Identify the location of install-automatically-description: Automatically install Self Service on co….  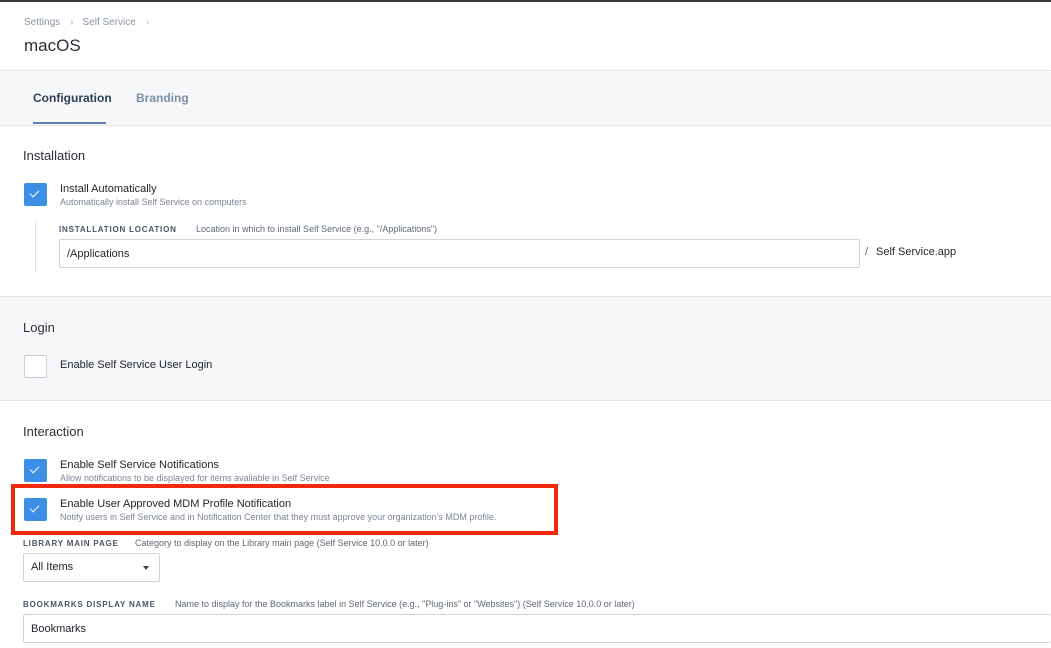
(153, 202).